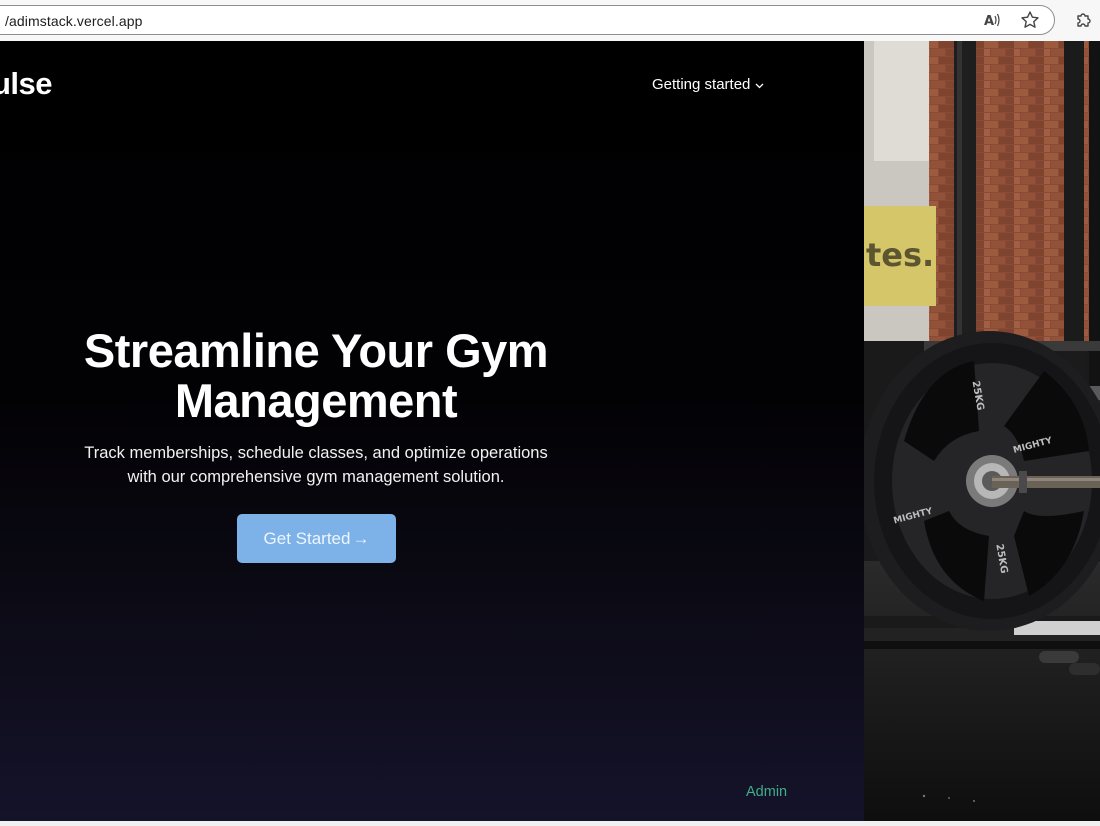 The image size is (1100, 826). I want to click on favorite-star-icon, so click(1030, 20).